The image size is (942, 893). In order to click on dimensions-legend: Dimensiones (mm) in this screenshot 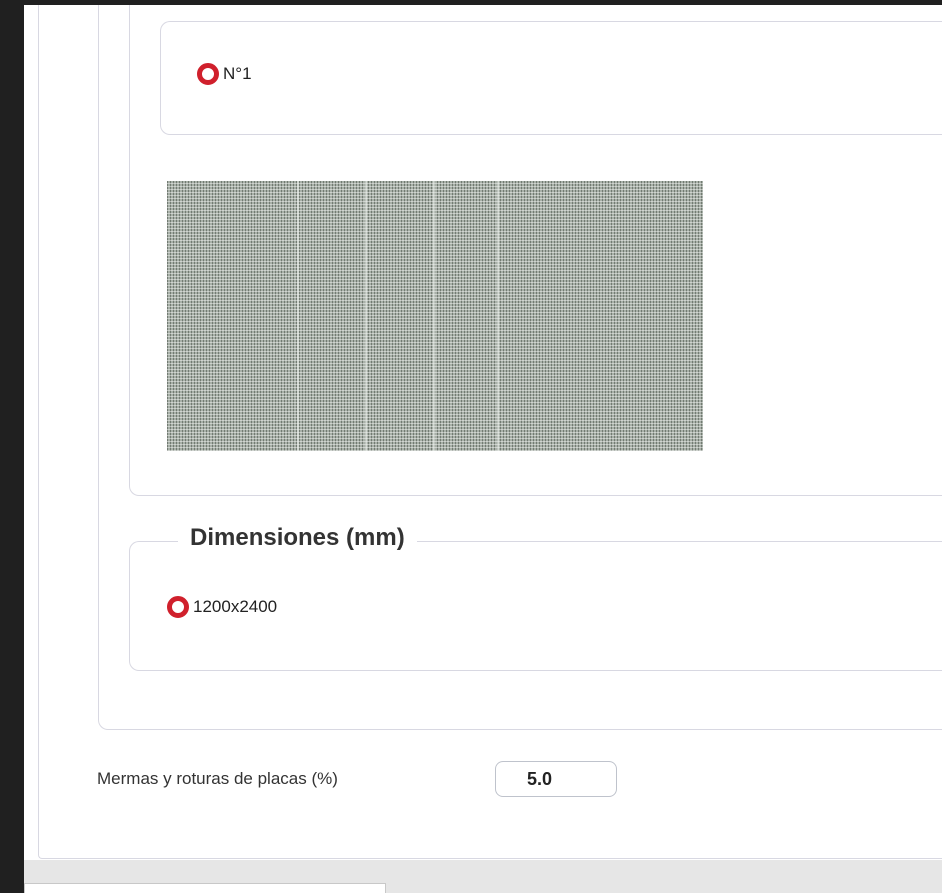, I will do `click(297, 538)`.